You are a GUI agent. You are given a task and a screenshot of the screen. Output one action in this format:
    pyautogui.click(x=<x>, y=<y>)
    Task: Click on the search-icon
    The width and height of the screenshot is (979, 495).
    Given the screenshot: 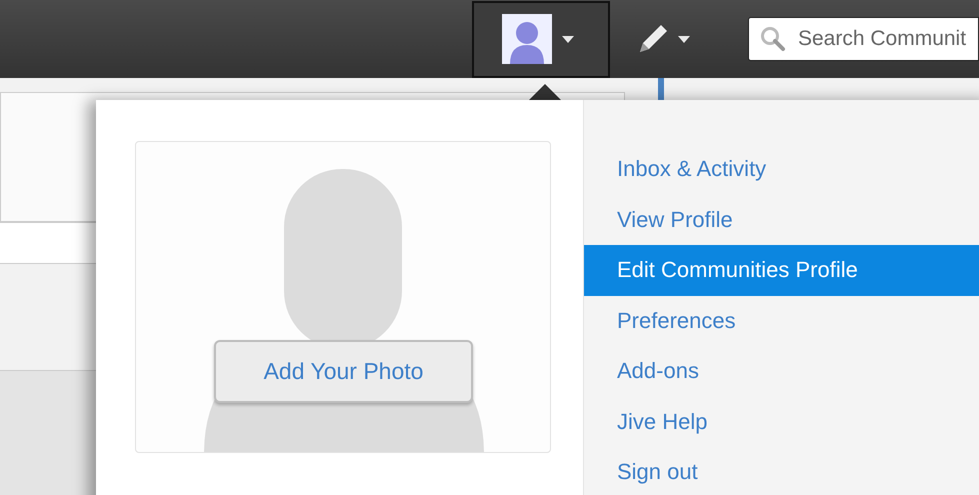 What is the action you would take?
    pyautogui.click(x=773, y=39)
    